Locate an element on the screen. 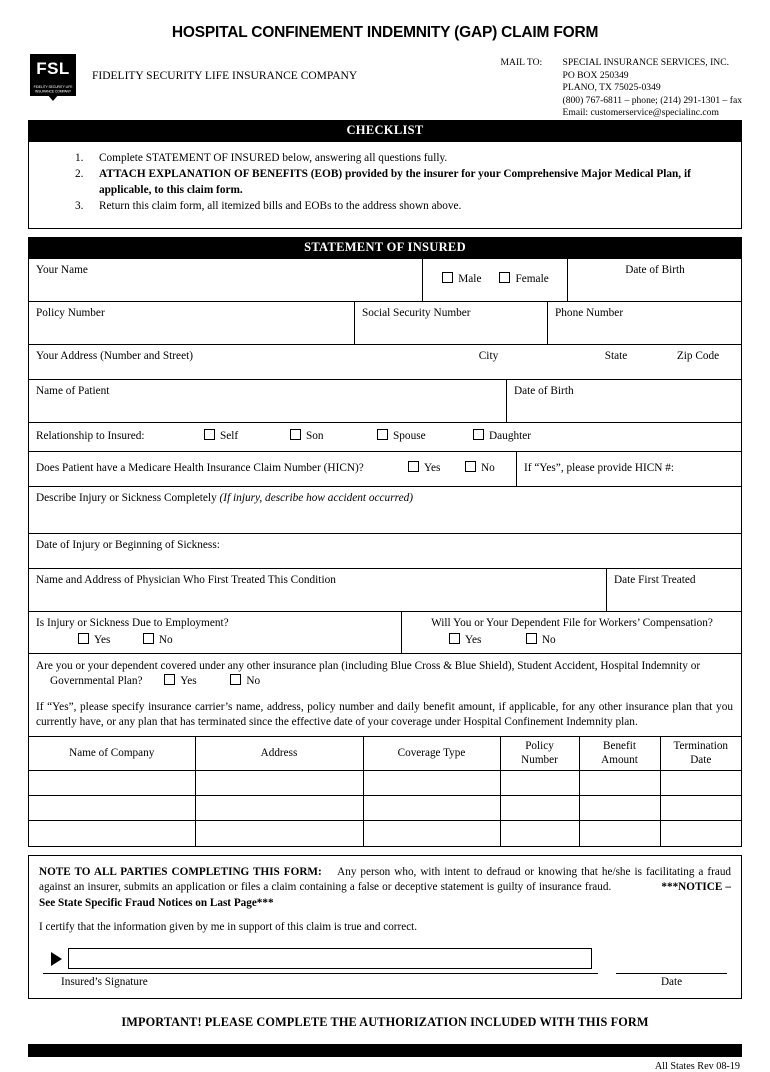 The image size is (770, 1072). checkbox-male is located at coordinates (448, 278).